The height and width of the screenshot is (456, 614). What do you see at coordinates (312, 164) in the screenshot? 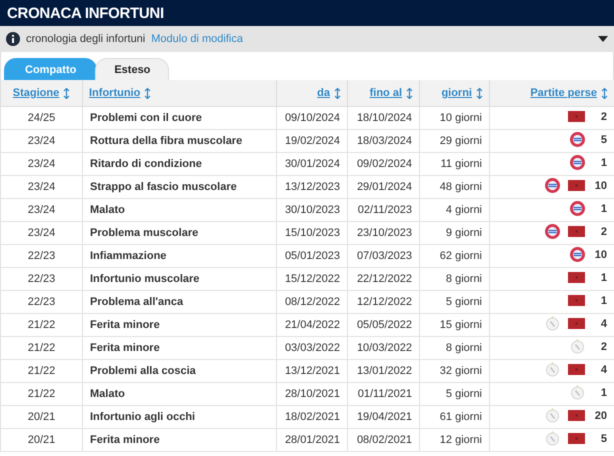
I see `table-cell: 30/01/2024` at bounding box center [312, 164].